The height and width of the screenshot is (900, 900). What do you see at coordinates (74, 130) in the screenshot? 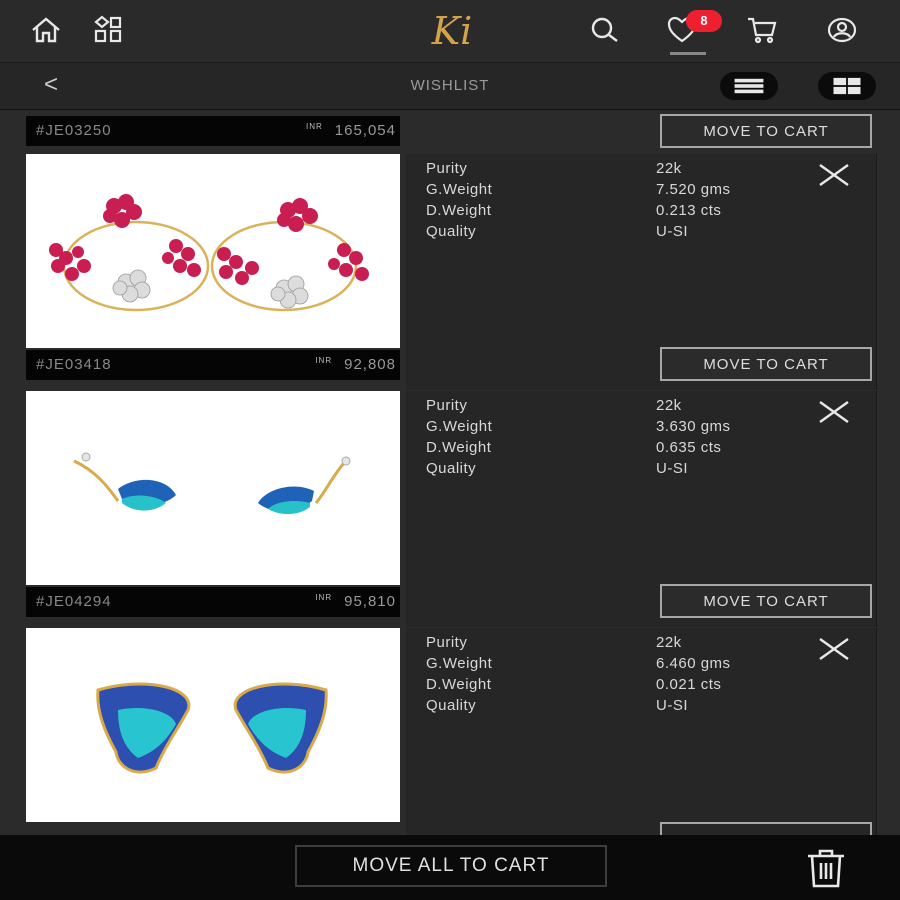
I see `product-code: #JE03250` at bounding box center [74, 130].